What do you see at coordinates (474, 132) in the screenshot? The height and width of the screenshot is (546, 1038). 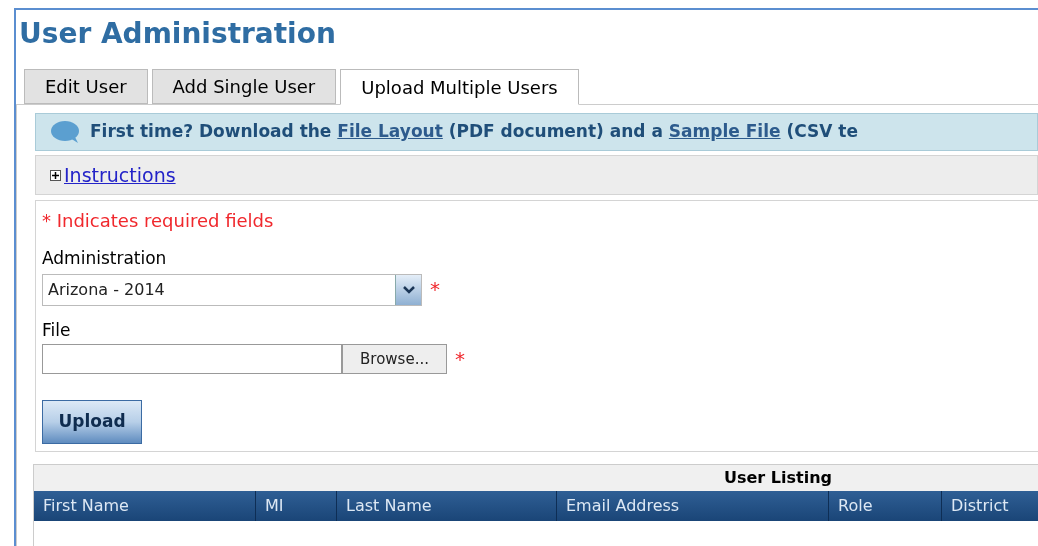 I see `banner-text: First time? Download the File Layout (PDF document) and a Sample File (CSV te` at bounding box center [474, 132].